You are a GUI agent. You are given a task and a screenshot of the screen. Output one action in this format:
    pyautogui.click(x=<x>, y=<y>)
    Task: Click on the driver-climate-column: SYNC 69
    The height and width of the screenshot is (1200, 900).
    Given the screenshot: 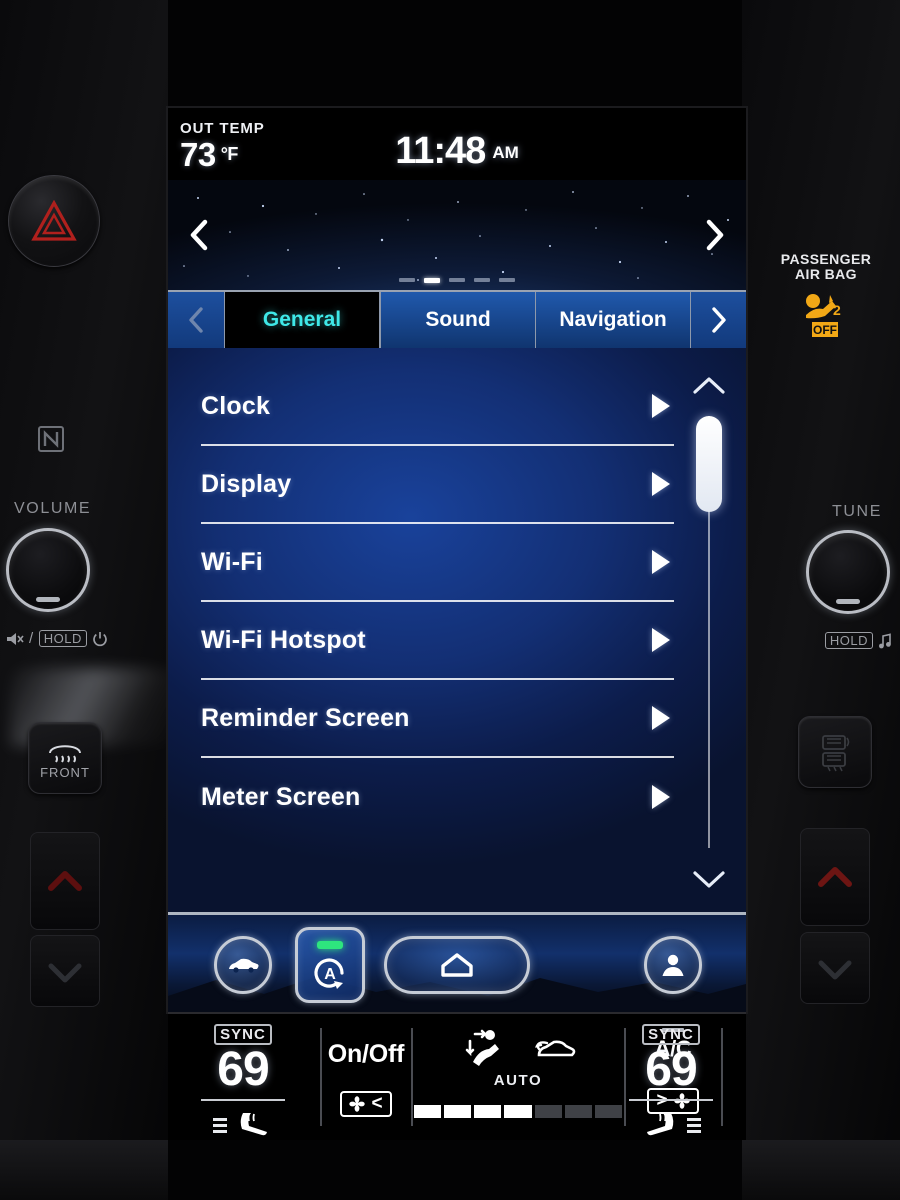 What is the action you would take?
    pyautogui.click(x=243, y=1077)
    